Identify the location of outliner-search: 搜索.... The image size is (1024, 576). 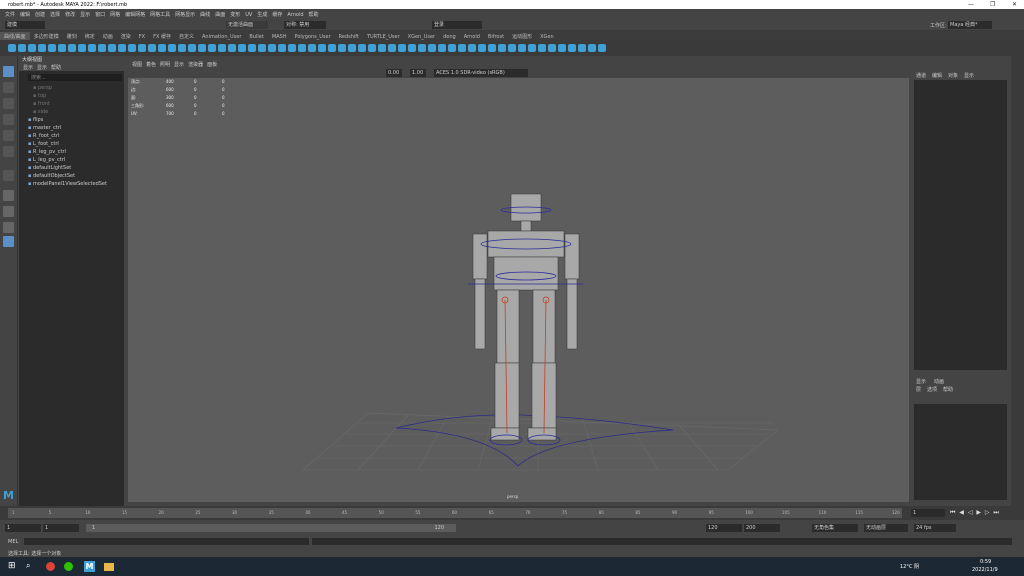
(75, 77).